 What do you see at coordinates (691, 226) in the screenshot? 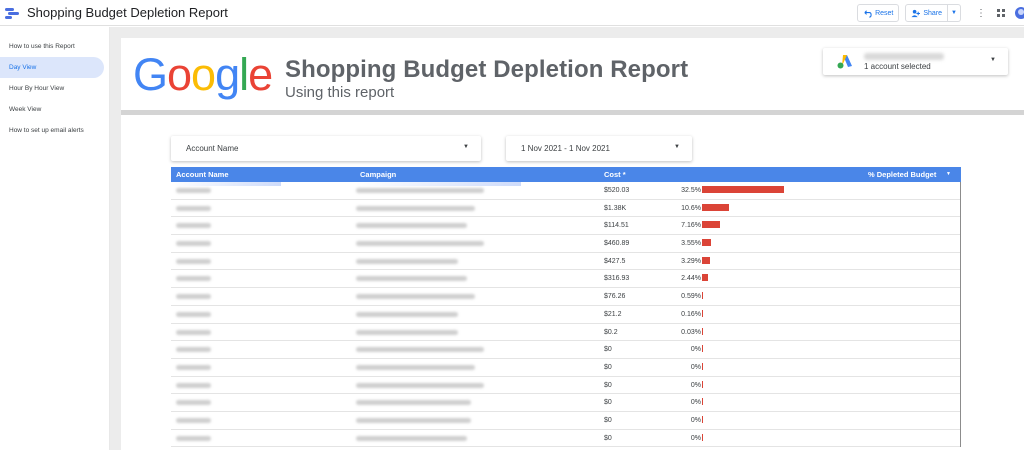
I see `depleted-pct-cell: 7.16%` at bounding box center [691, 226].